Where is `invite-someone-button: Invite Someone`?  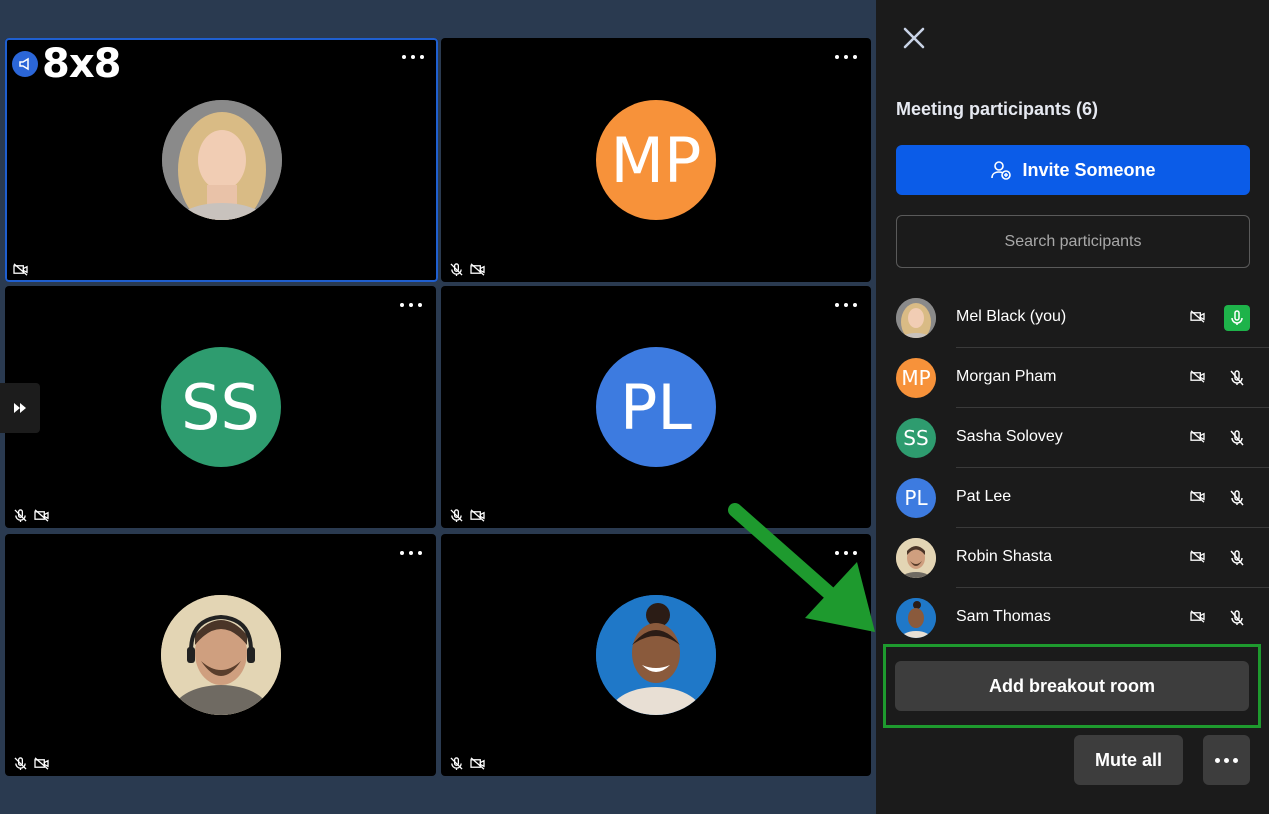
invite-someone-button: Invite Someone is located at coordinates (1073, 170).